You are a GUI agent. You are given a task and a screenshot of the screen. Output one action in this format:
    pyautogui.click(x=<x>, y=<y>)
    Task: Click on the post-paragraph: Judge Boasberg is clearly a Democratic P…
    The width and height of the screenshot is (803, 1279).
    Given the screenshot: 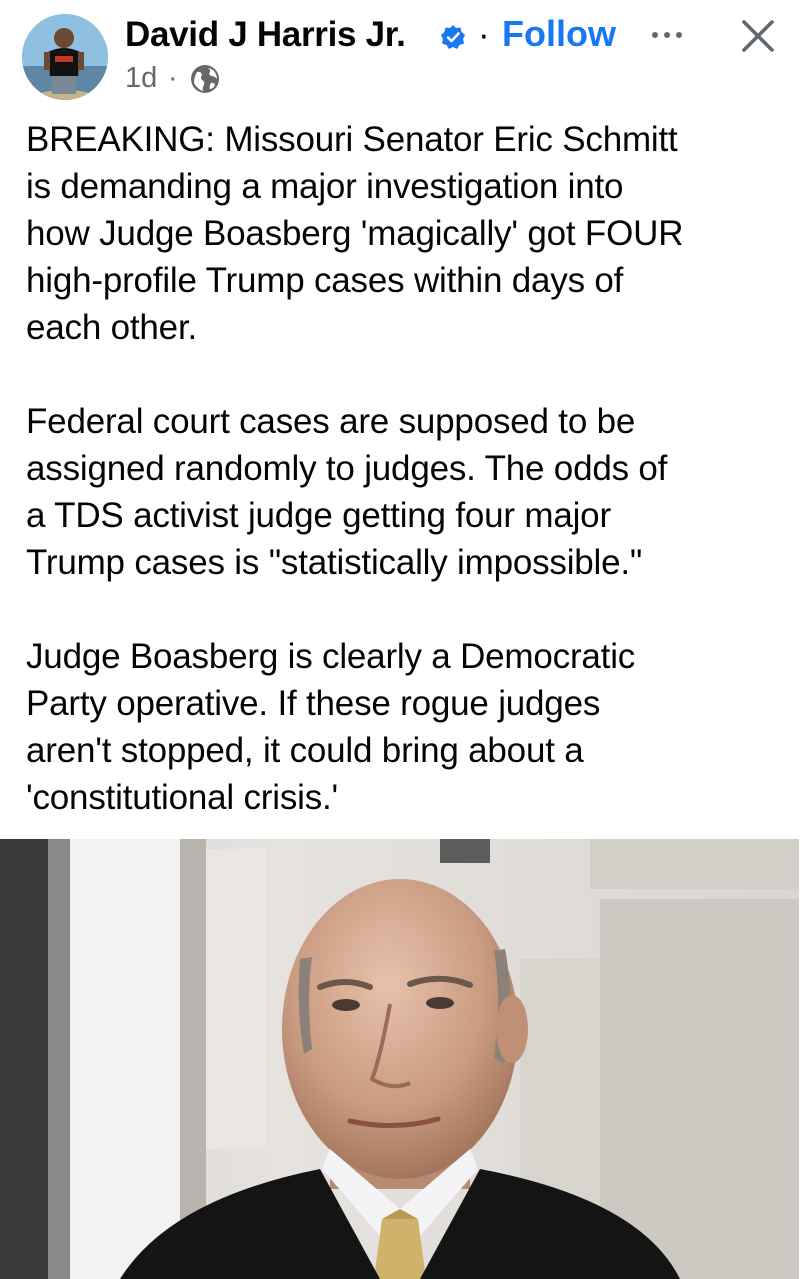 What is the action you would take?
    pyautogui.click(x=331, y=727)
    